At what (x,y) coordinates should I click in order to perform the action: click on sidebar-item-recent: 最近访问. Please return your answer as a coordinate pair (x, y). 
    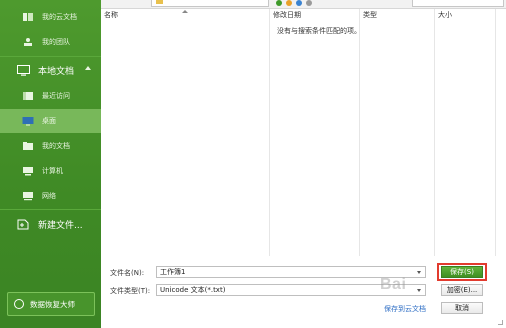
    Looking at the image, I should click on (50, 96).